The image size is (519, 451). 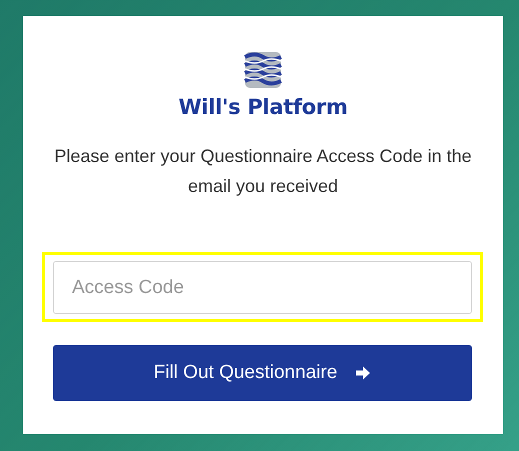 What do you see at coordinates (363, 373) in the screenshot?
I see `arrow-right-icon` at bounding box center [363, 373].